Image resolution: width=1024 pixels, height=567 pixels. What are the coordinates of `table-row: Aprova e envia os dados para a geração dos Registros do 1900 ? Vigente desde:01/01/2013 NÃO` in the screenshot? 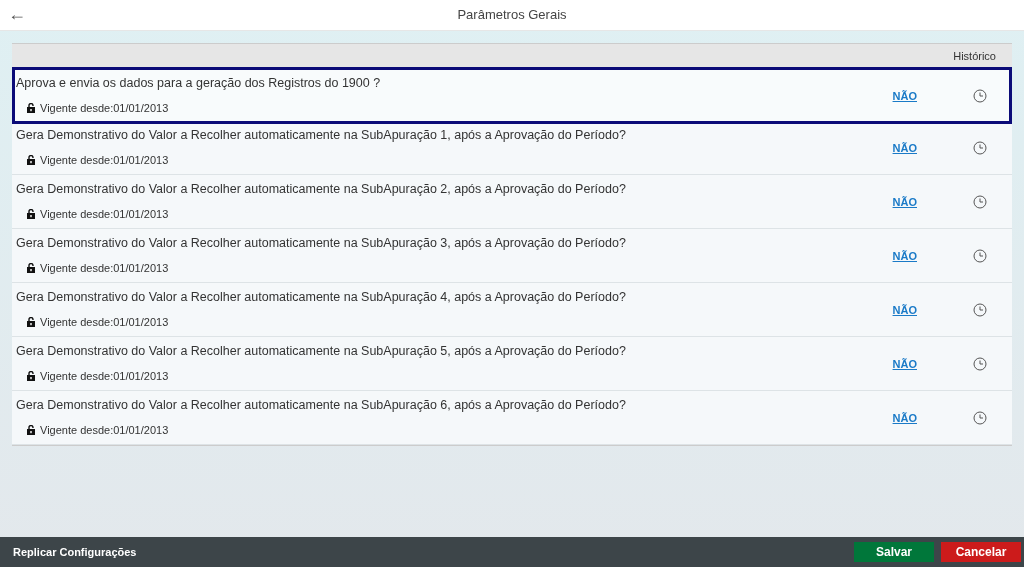 It's located at (512, 95).